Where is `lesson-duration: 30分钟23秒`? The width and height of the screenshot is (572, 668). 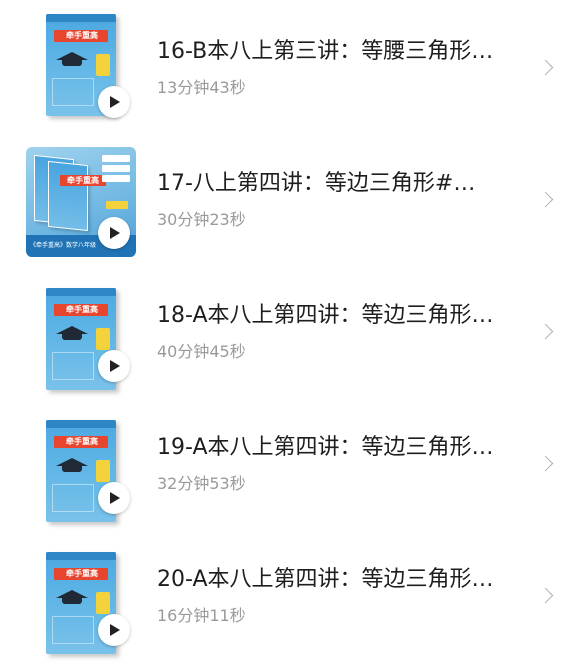 lesson-duration: 30分钟23秒 is located at coordinates (201, 219).